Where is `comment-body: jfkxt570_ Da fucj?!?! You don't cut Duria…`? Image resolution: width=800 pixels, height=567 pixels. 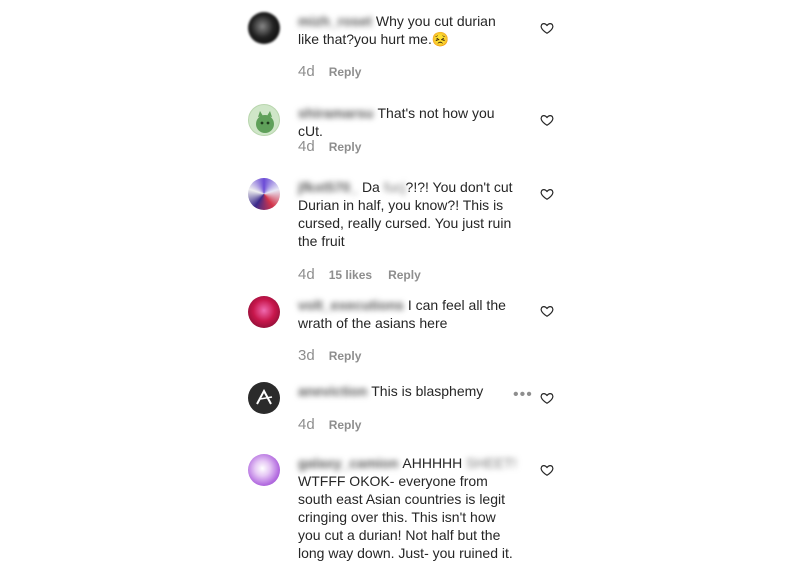 comment-body: jfkxt570_ Da fucj?!?! You don't cut Duria… is located at coordinates (409, 214).